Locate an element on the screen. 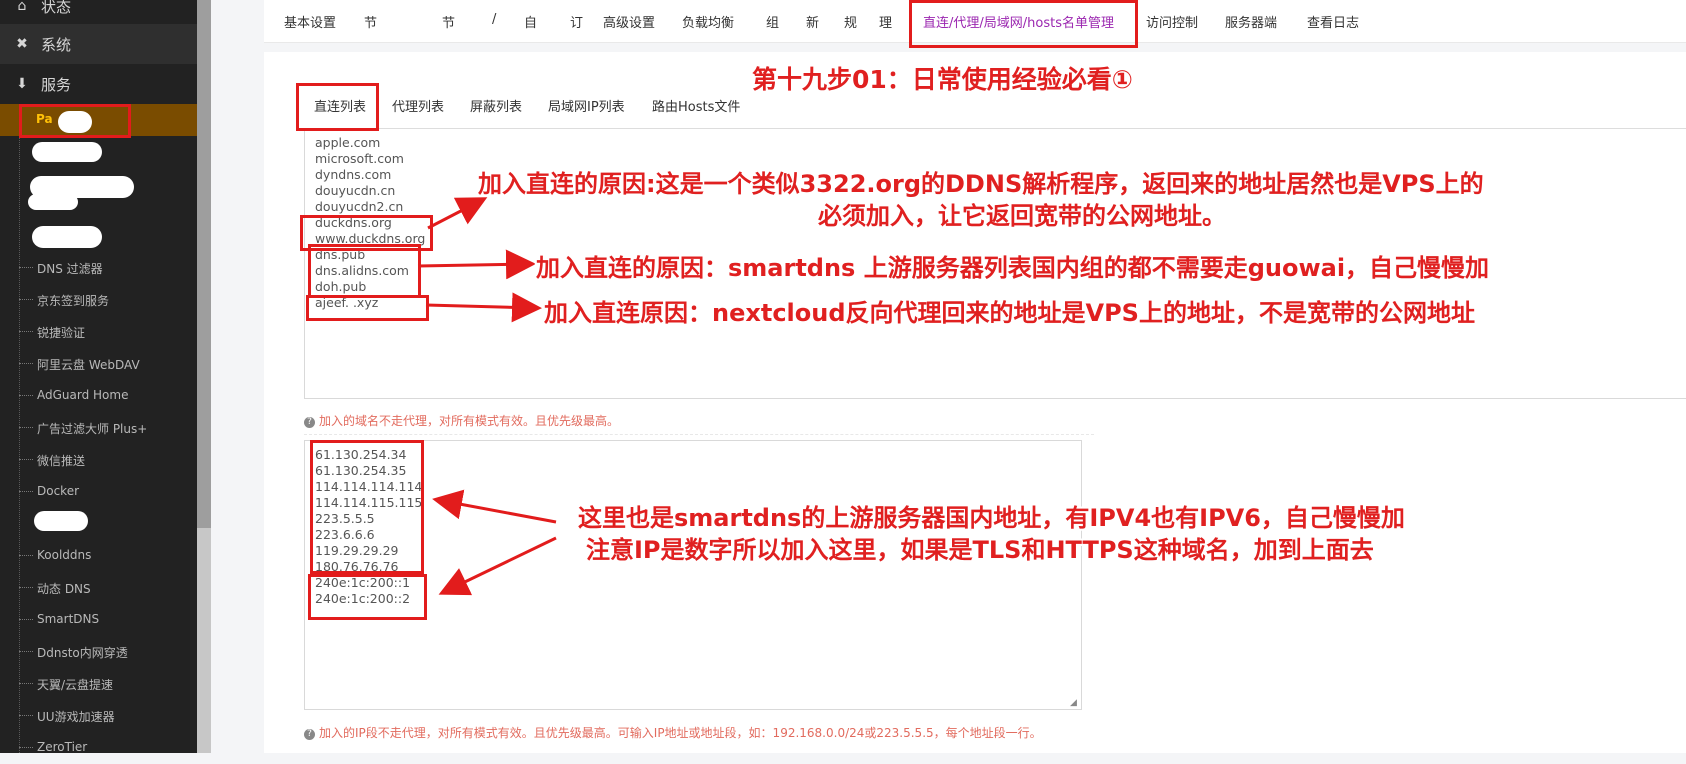 Image resolution: width=1686 pixels, height=764 pixels. resize-handle-icon: ◢ is located at coordinates (1073, 703).